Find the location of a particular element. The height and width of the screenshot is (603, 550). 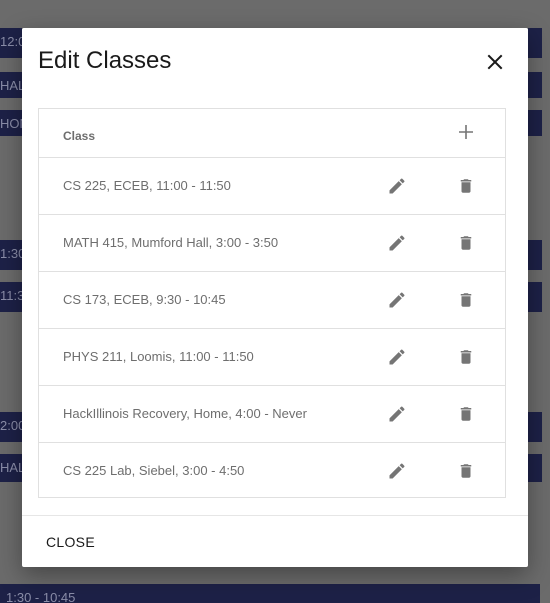

table-row: MATH 415, Mumford Hall, 3:00 - 3:50 is located at coordinates (272, 243).